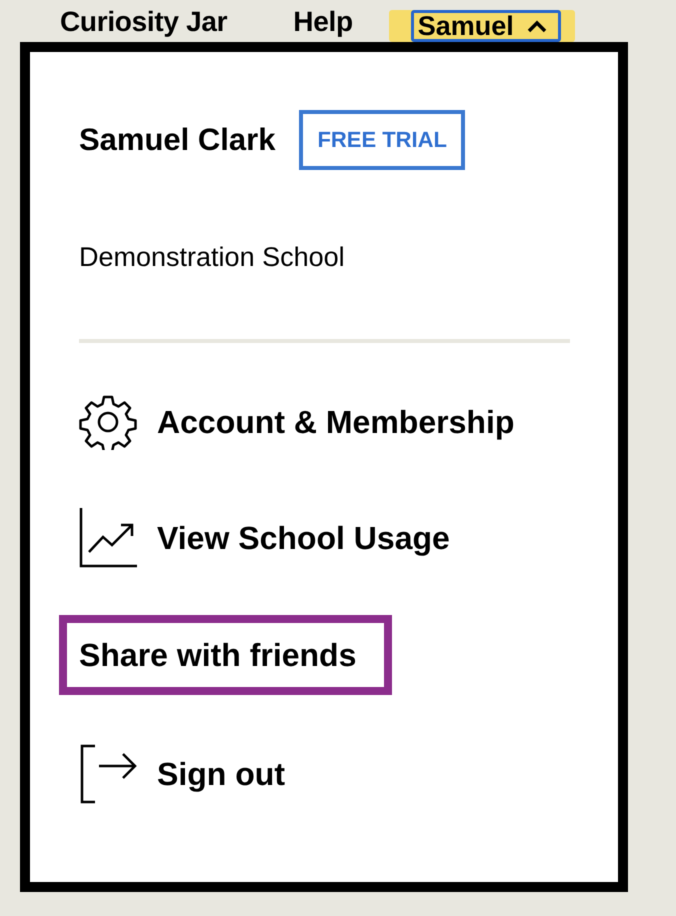  What do you see at coordinates (177, 140) in the screenshot?
I see `user-name: Samuel Clark` at bounding box center [177, 140].